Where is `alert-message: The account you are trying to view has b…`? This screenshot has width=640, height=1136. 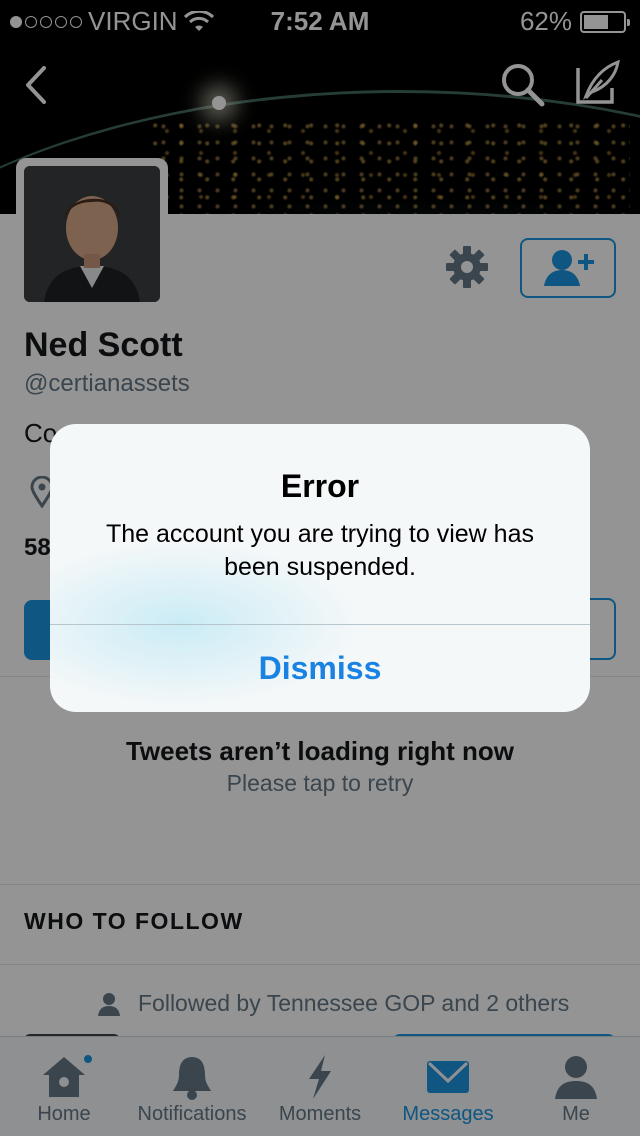
alert-message: The account you are trying to view has b… is located at coordinates (319, 550).